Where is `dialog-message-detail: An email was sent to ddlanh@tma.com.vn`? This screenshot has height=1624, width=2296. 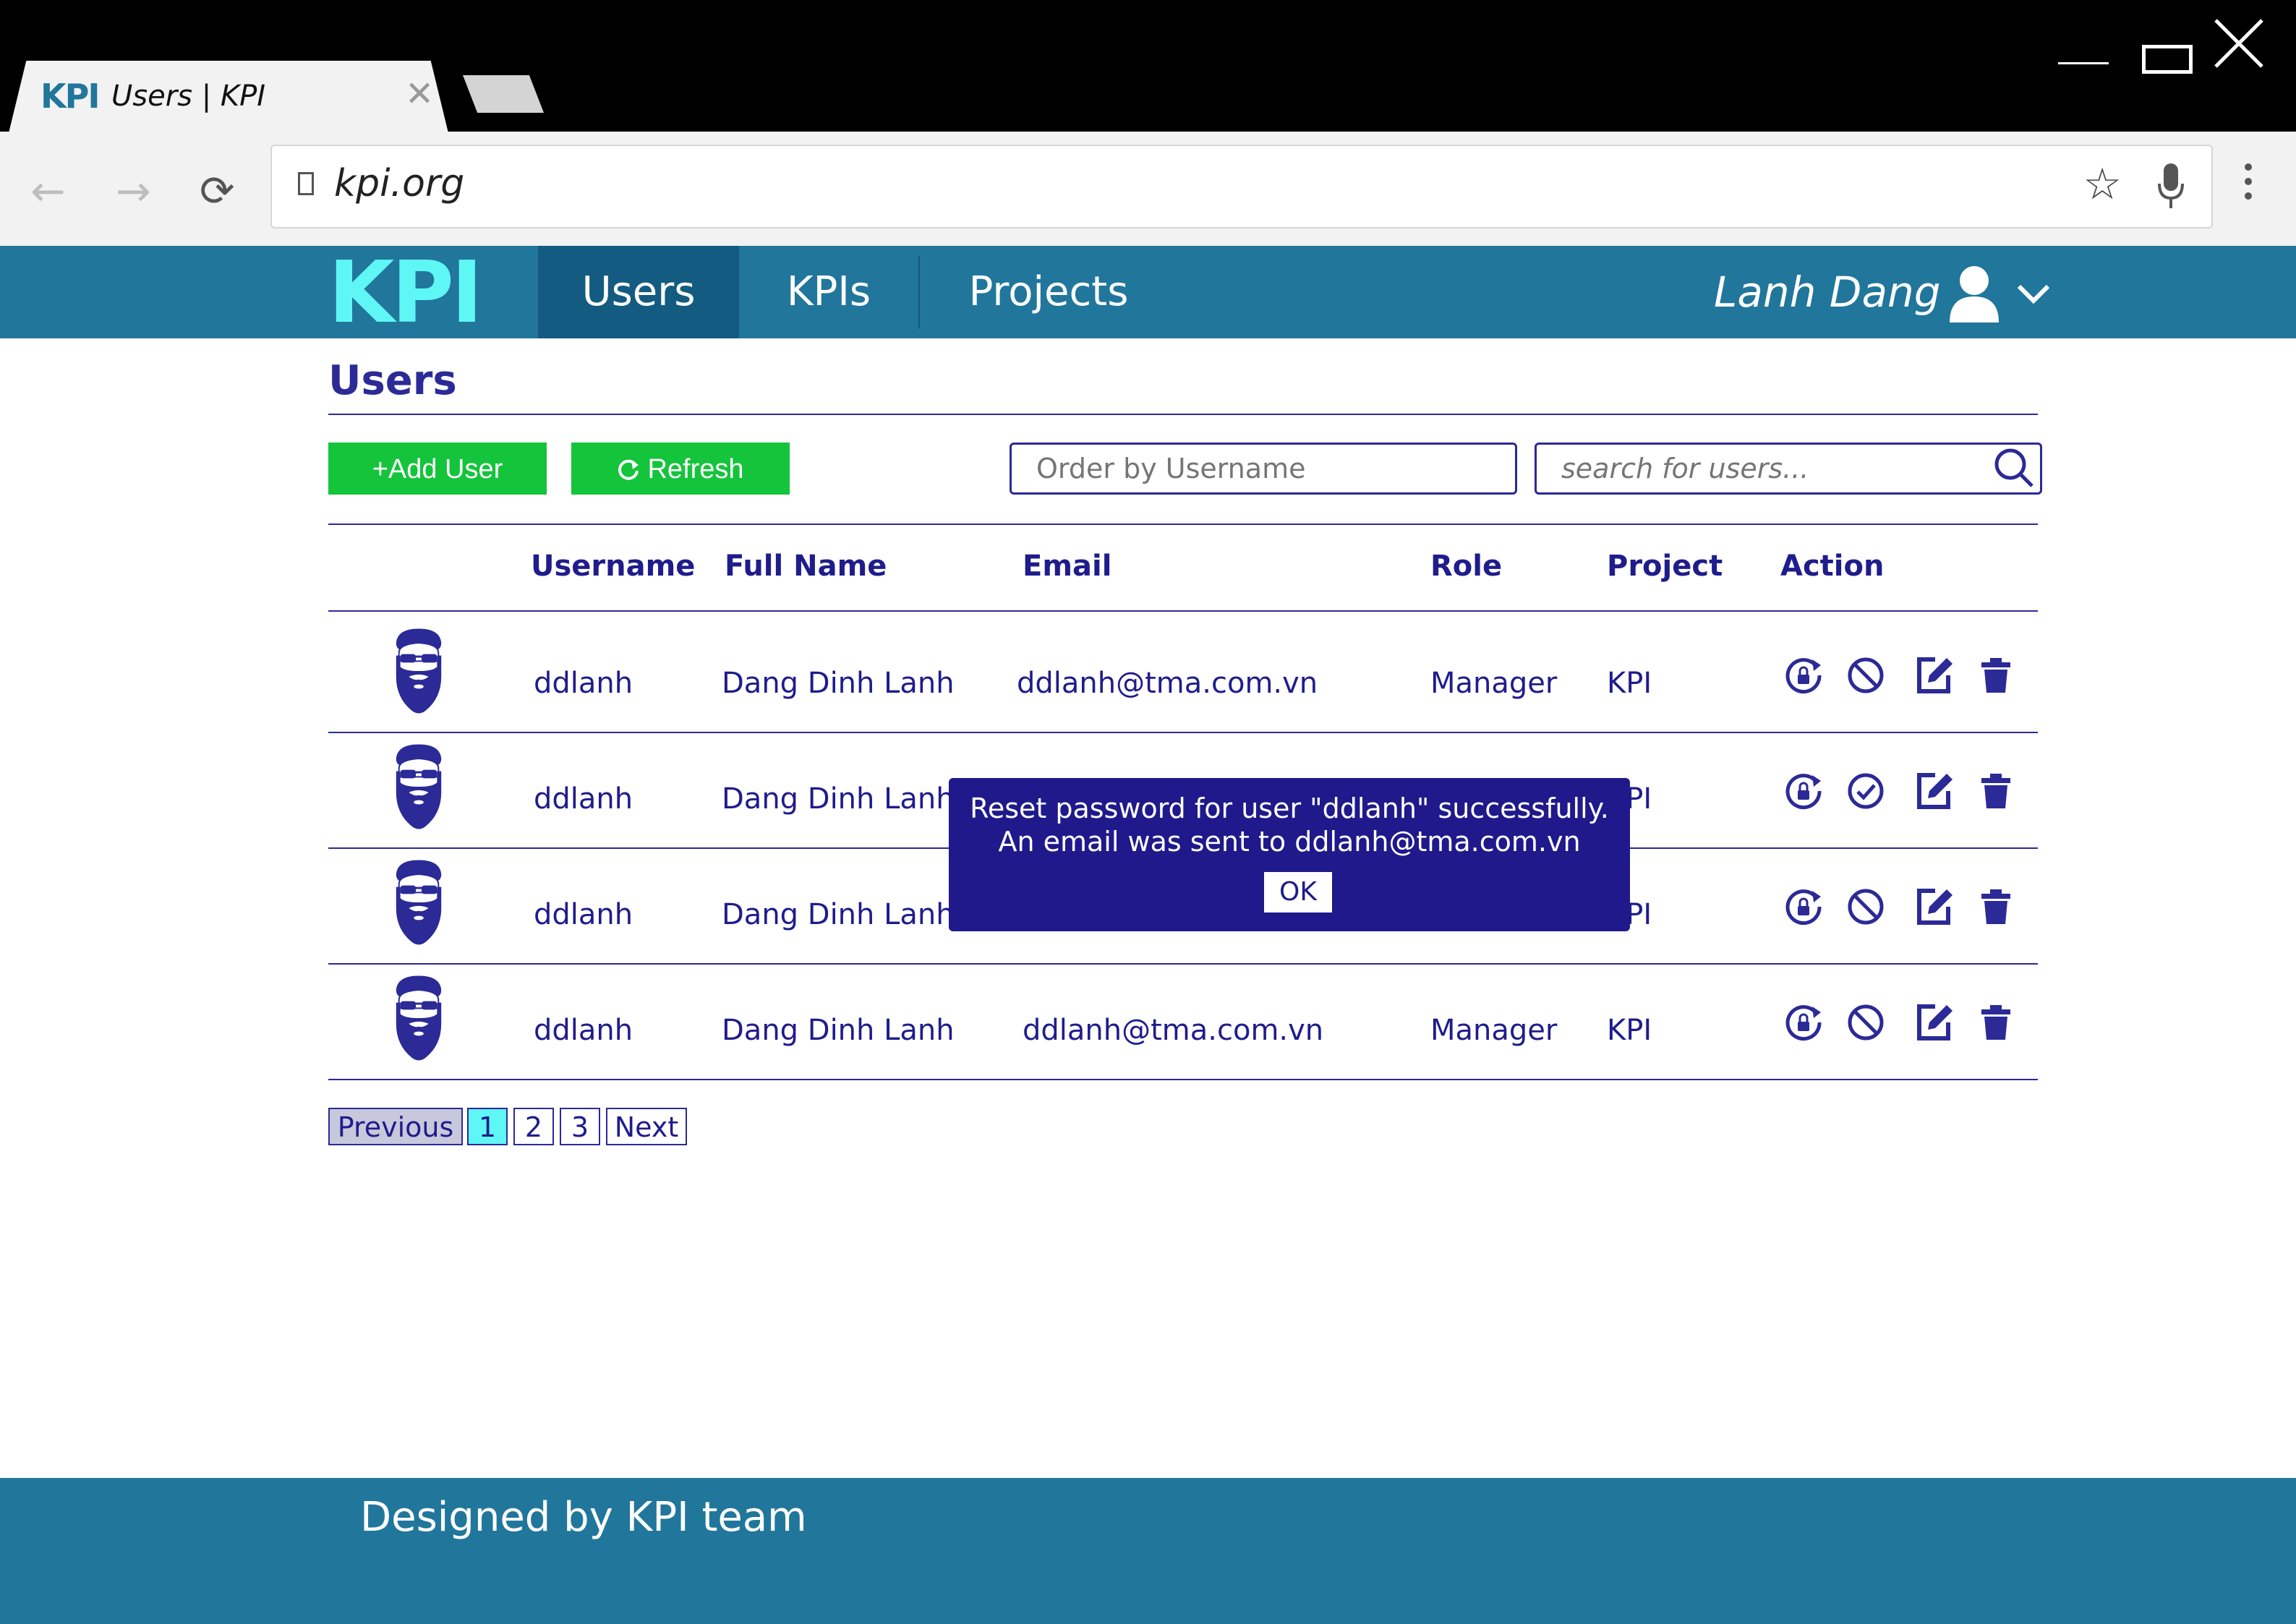 dialog-message-detail: An email was sent to ddlanh@tma.com.vn is located at coordinates (1289, 842).